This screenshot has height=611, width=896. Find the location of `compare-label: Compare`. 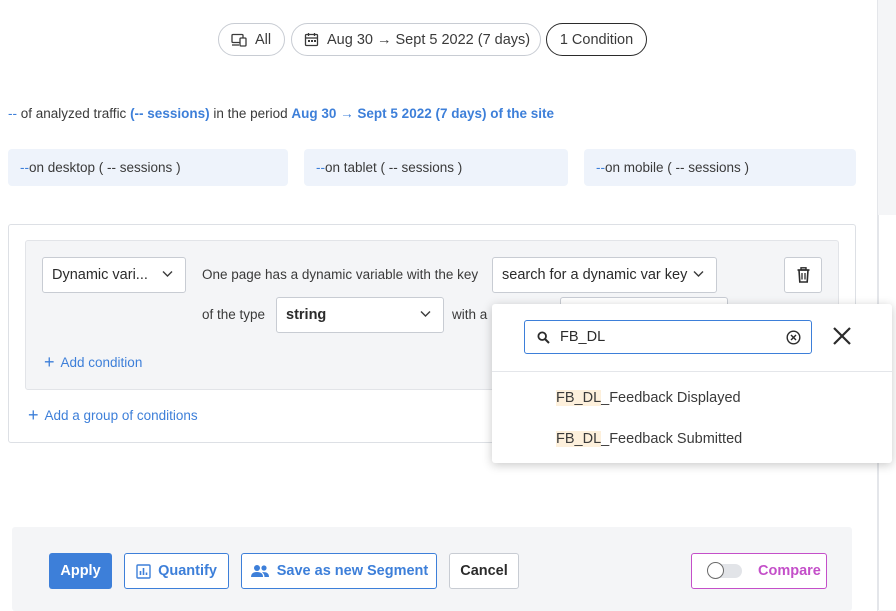

compare-label: Compare is located at coordinates (789, 571).